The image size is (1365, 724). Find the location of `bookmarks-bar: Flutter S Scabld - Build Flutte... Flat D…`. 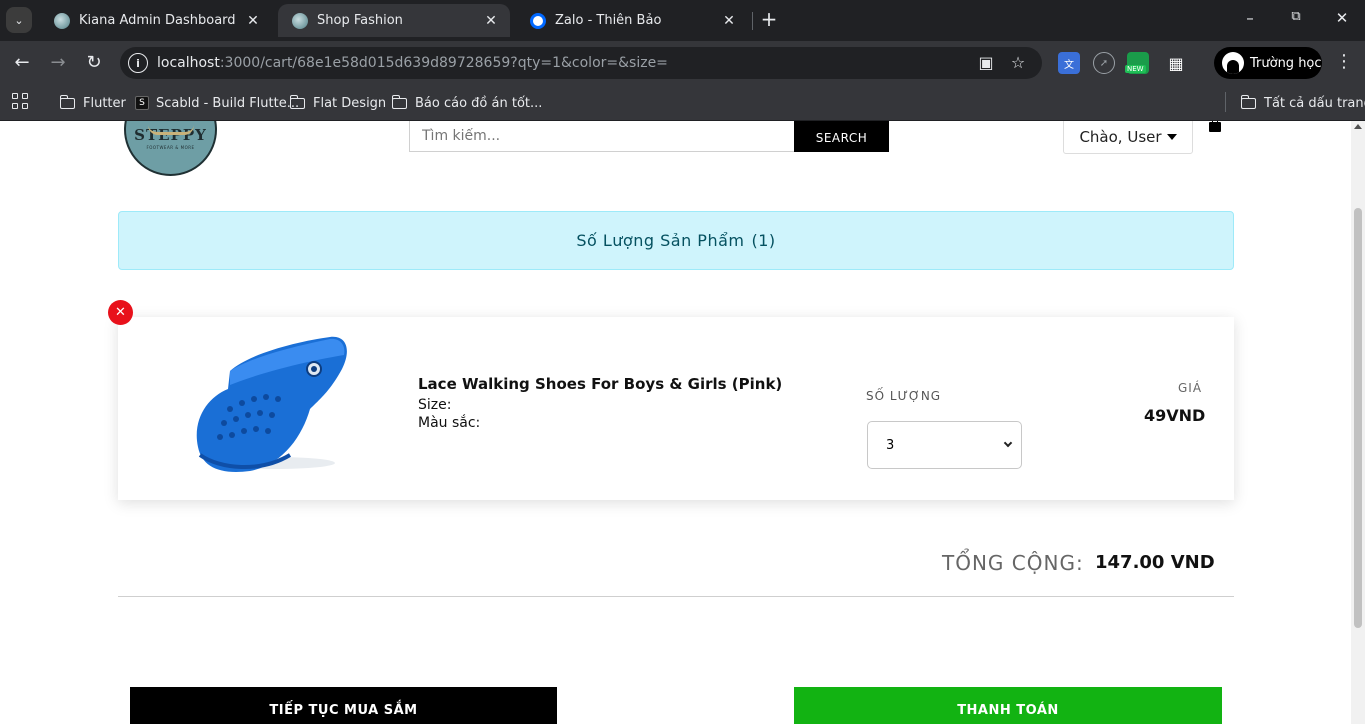

bookmarks-bar: Flutter S Scabld - Build Flutte... Flat D… is located at coordinates (682, 103).